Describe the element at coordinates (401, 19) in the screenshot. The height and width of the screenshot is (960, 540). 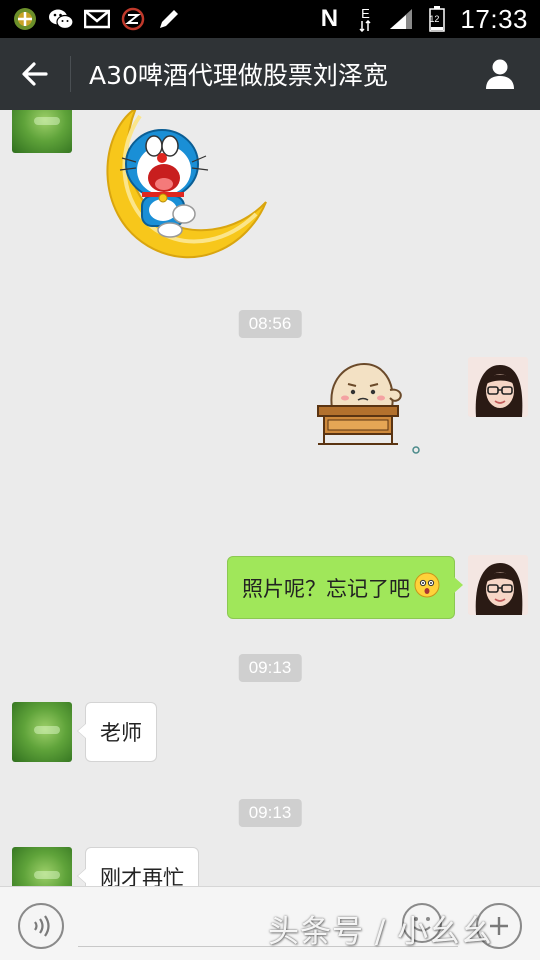
I see `signal-icon` at that location.